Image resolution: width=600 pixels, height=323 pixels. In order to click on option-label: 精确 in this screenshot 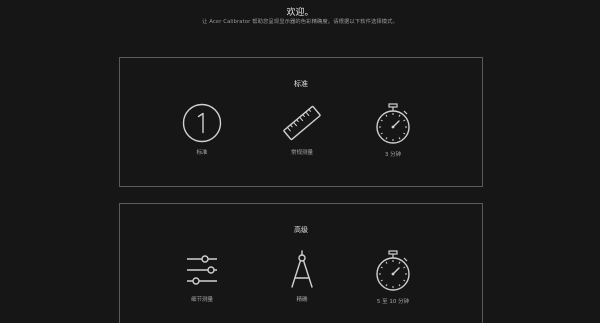, I will do `click(302, 300)`.